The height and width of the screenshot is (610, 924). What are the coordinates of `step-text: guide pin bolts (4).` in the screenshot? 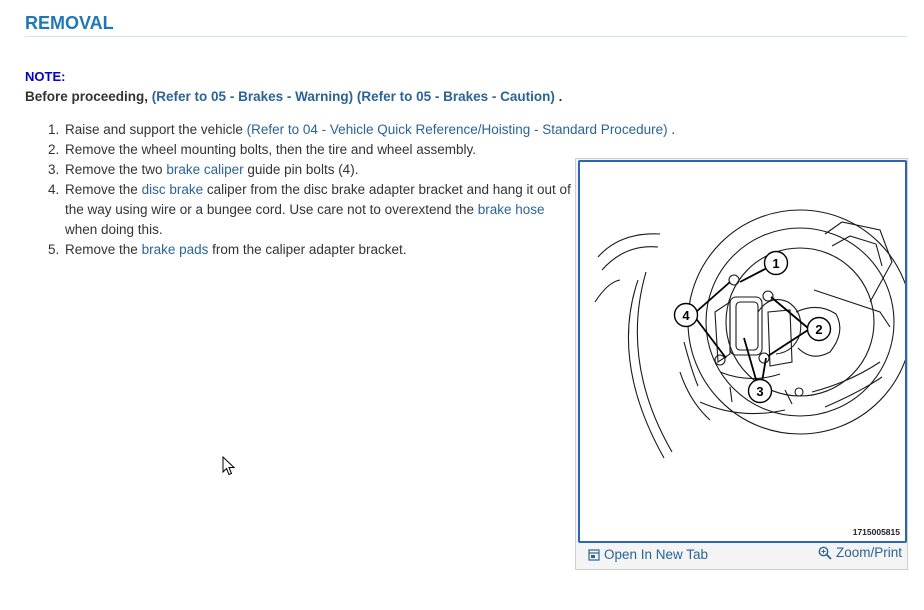 It's located at (303, 169).